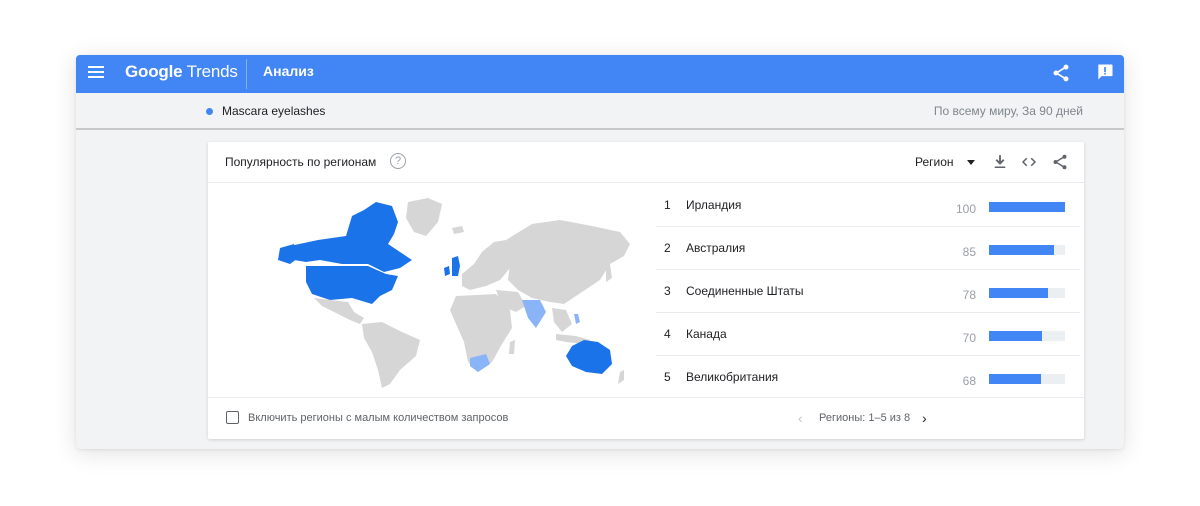 The width and height of the screenshot is (1200, 506). What do you see at coordinates (96, 73) in the screenshot?
I see `menu-icon` at bounding box center [96, 73].